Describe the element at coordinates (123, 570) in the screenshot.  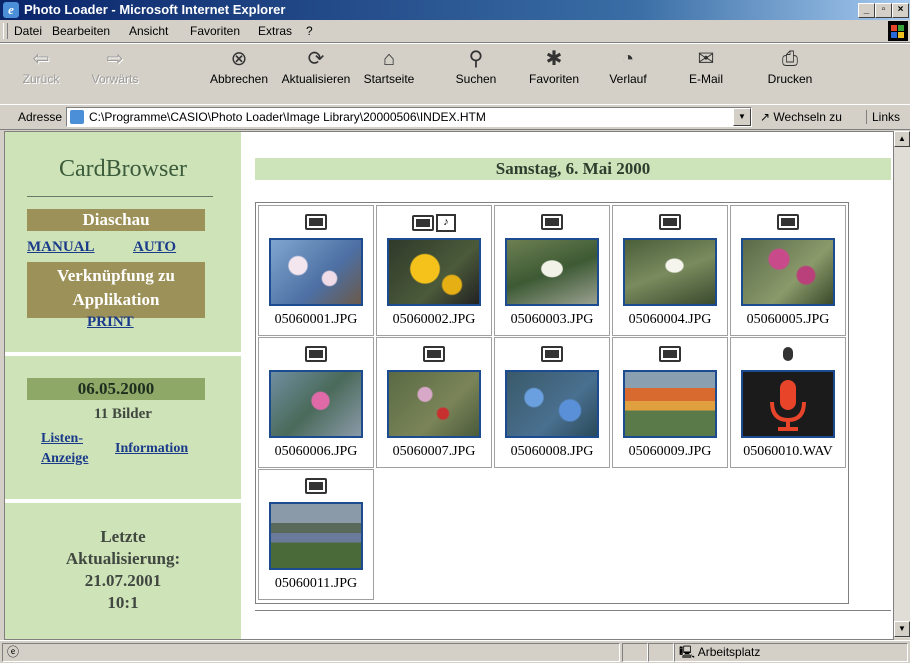
I see `last-update: Letzte Aktualisierung: 21.07.2001 10:1` at that location.